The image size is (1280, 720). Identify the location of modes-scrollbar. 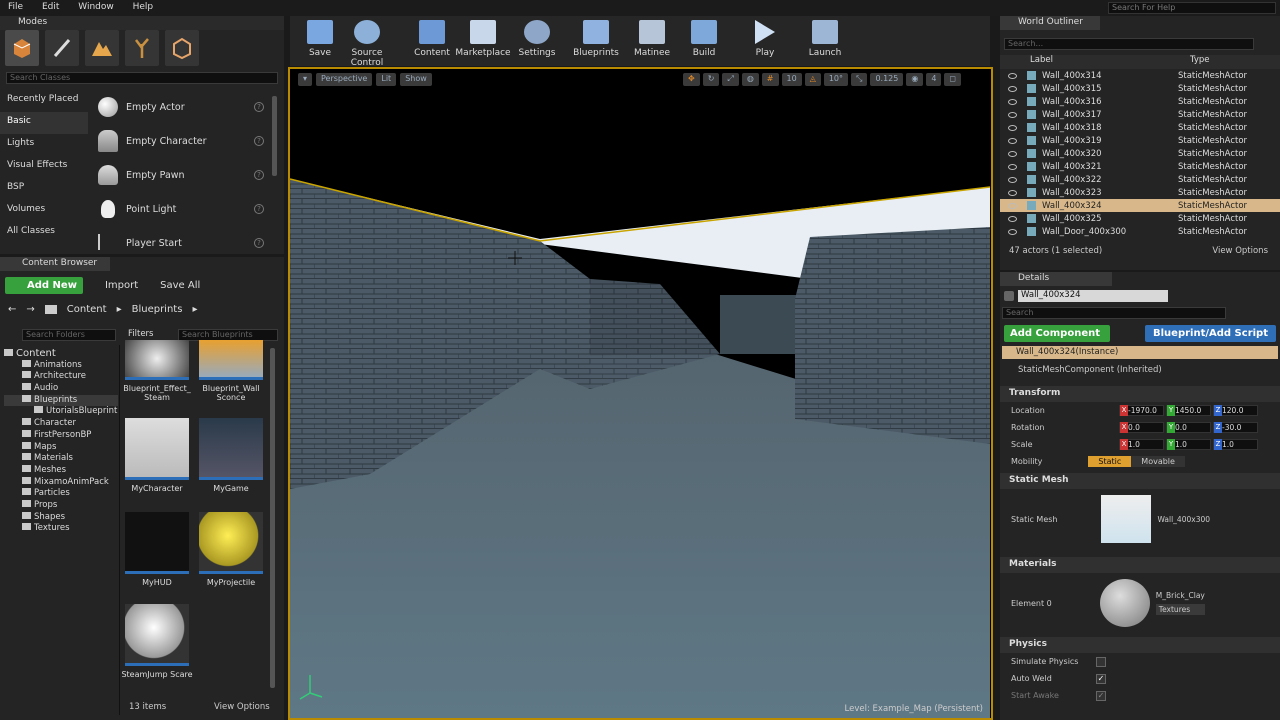
(274, 136).